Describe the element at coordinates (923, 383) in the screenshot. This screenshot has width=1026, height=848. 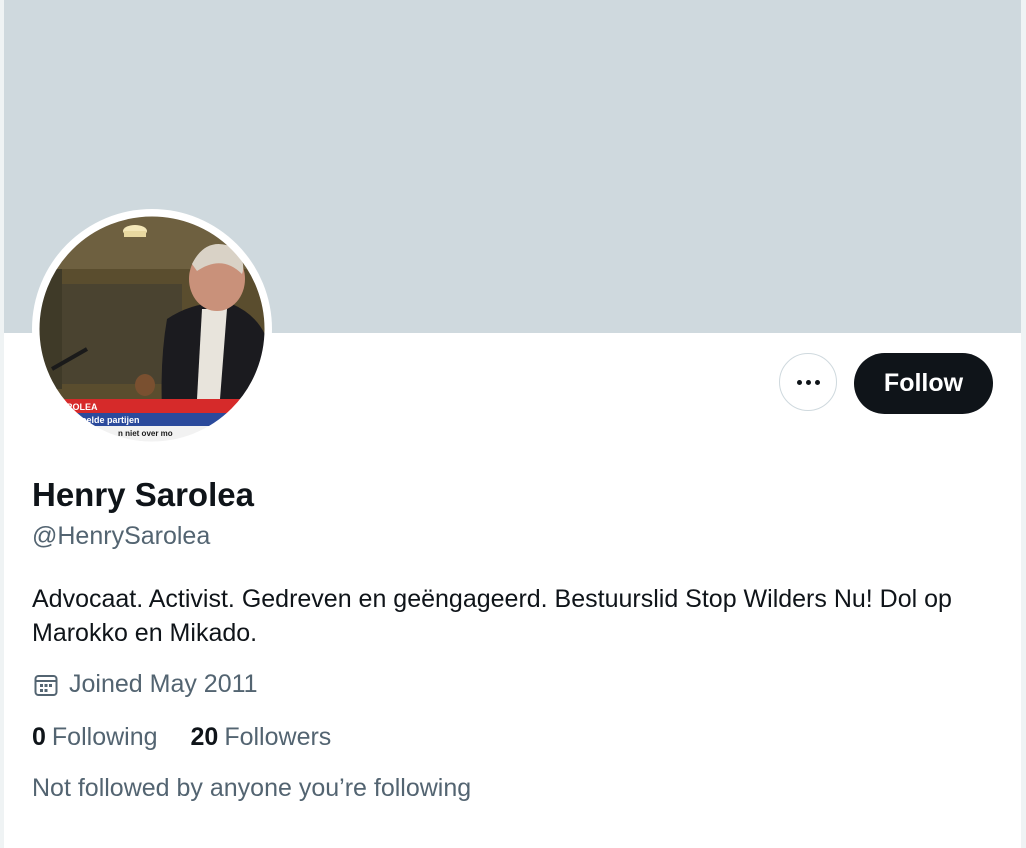
I see `follow-button: Follow` at that location.